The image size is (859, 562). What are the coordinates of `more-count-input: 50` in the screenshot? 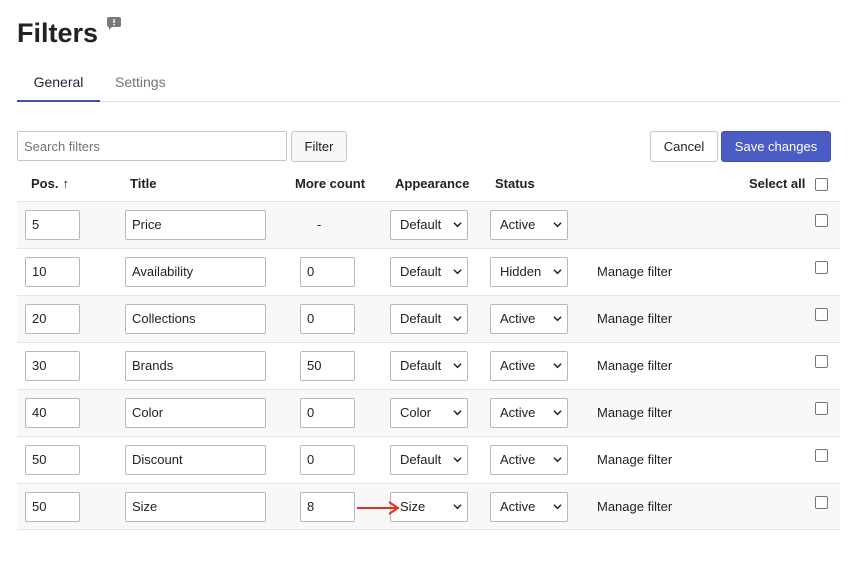 It's located at (327, 366).